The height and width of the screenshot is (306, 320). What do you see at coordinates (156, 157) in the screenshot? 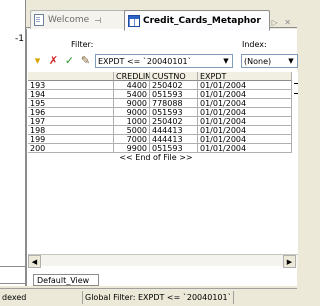
I see `end-of-file-marker: << End of File >>` at bounding box center [156, 157].